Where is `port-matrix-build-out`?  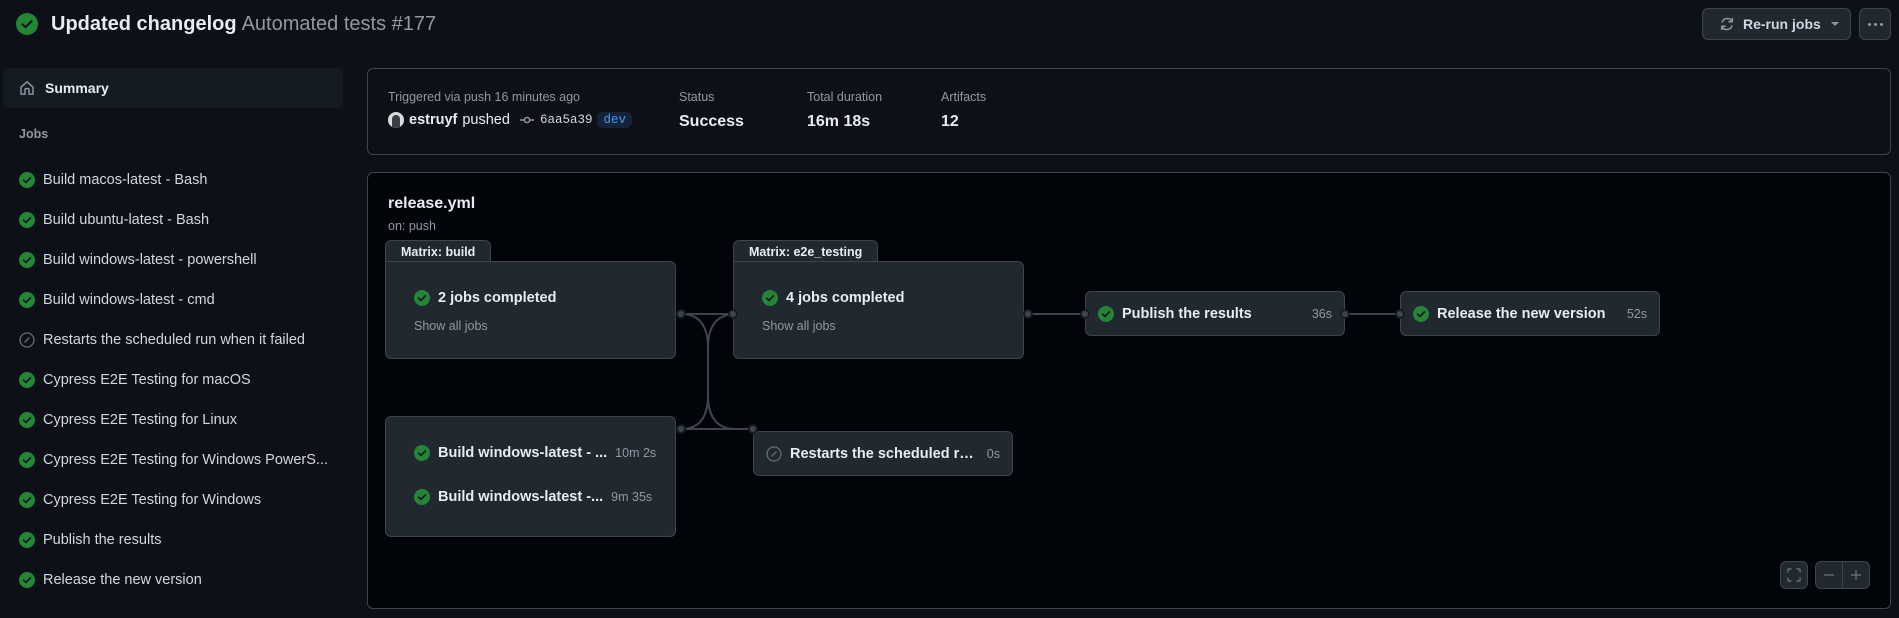
port-matrix-build-out is located at coordinates (681, 314).